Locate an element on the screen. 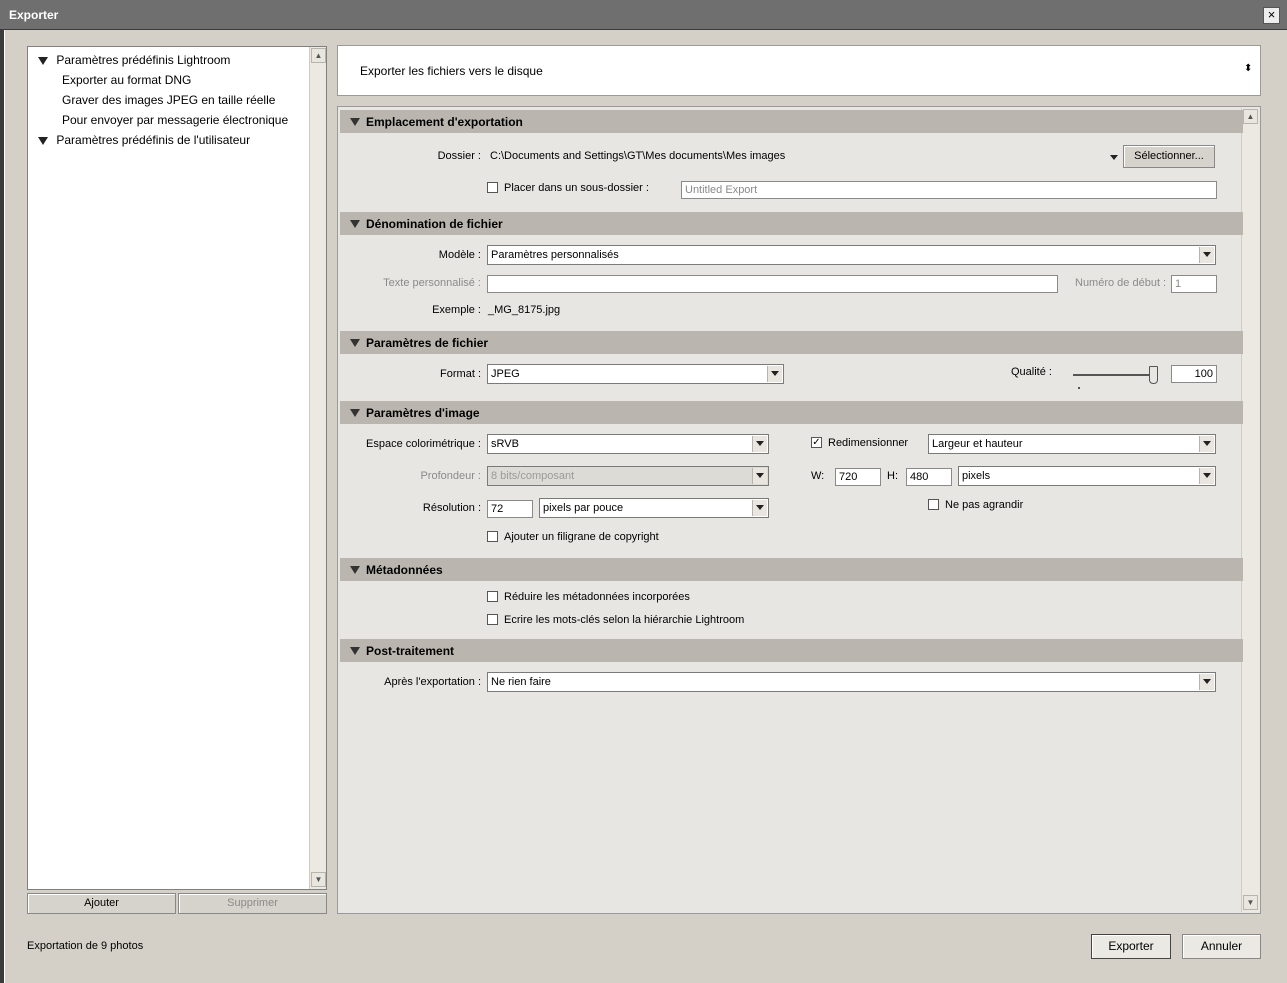  section-header-naming: Dénomination de fichier is located at coordinates (791, 223).